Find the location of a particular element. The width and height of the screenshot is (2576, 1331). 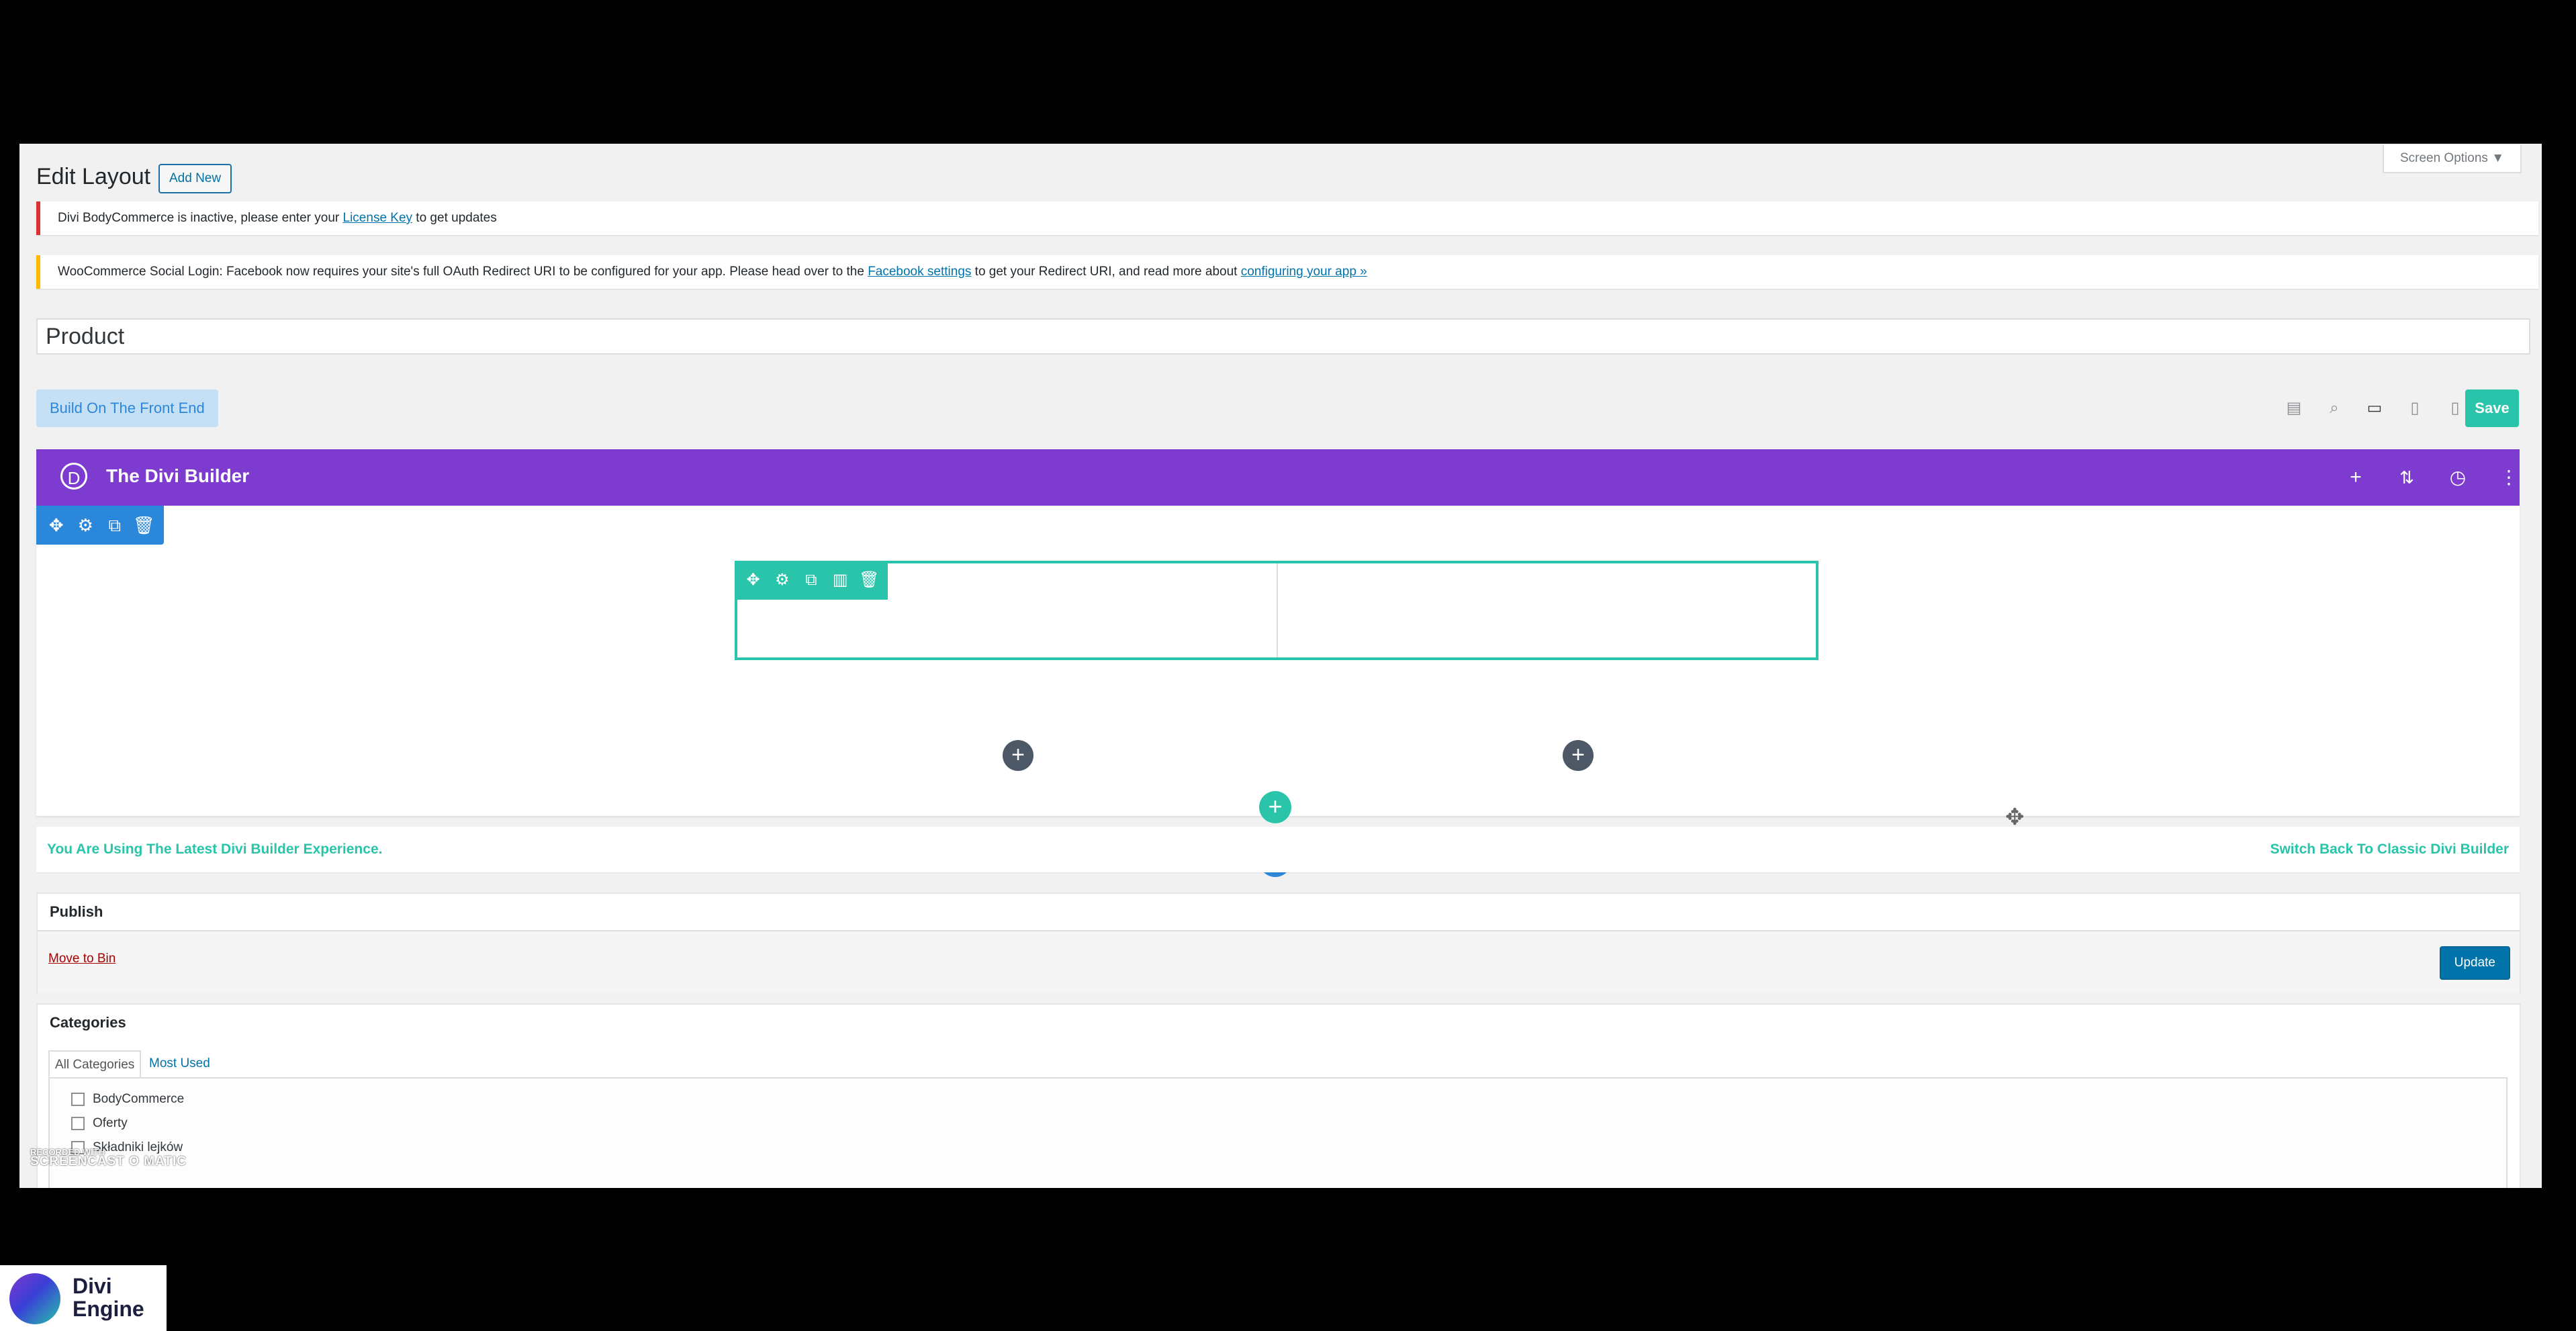

category-label: Oferty is located at coordinates (110, 1123).